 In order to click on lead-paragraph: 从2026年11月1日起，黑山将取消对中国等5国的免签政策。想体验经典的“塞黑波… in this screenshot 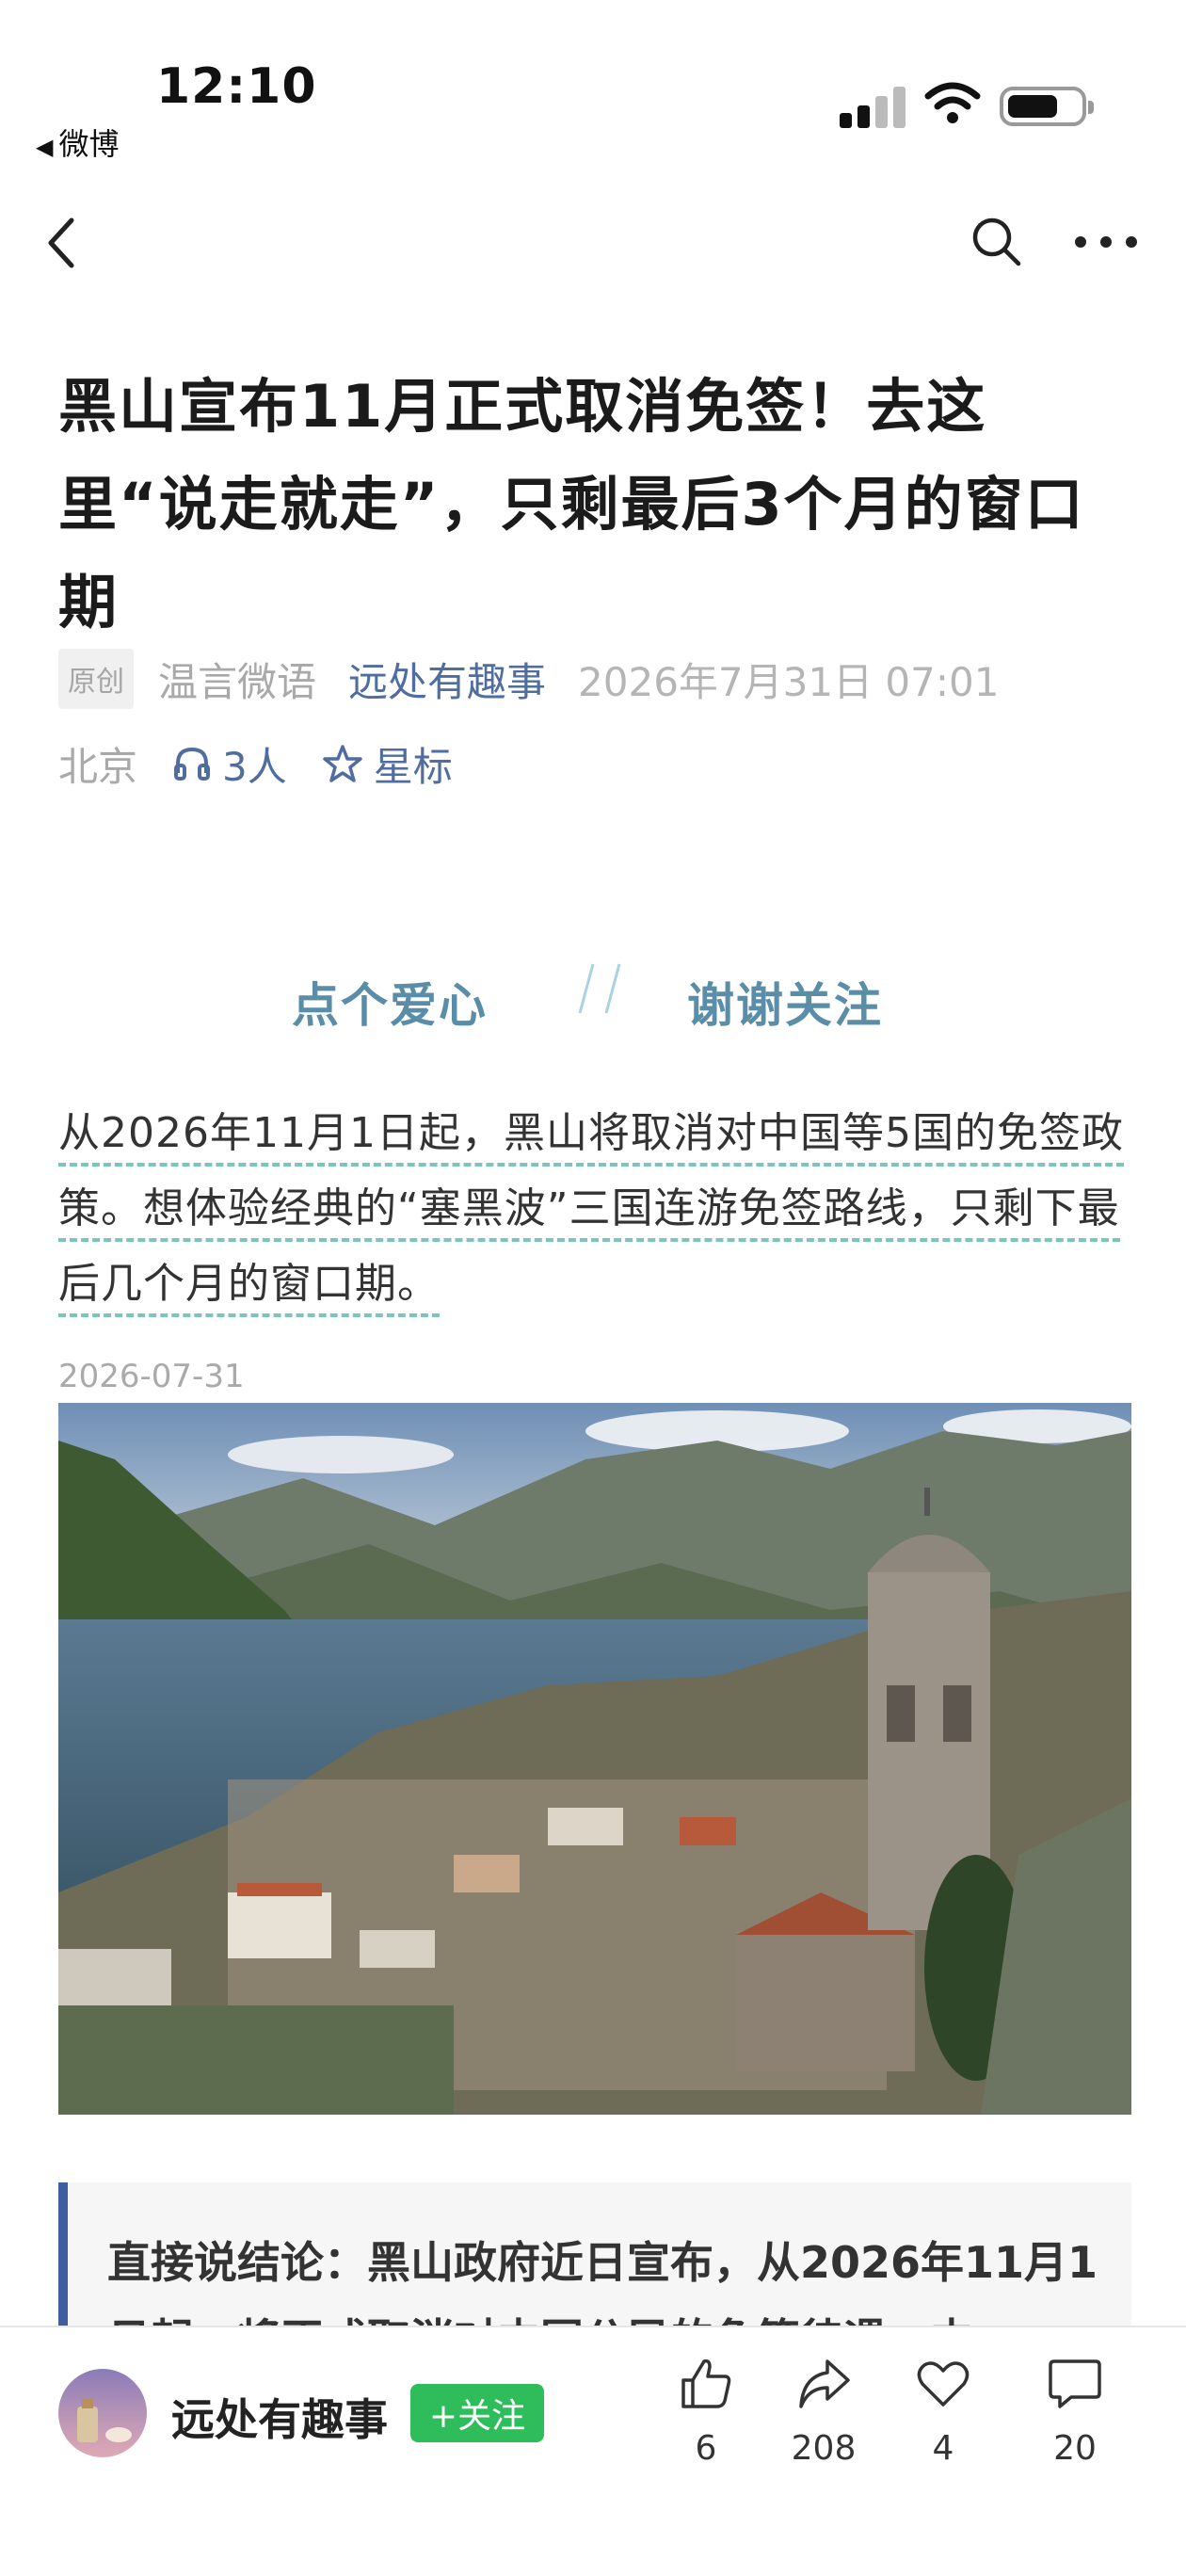, I will do `click(594, 1209)`.